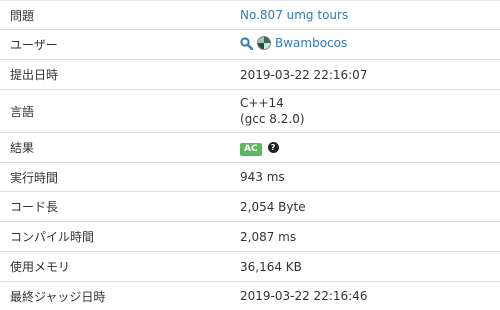 This screenshot has width=500, height=310. I want to click on row-result: 結果 AC?, so click(250, 148).